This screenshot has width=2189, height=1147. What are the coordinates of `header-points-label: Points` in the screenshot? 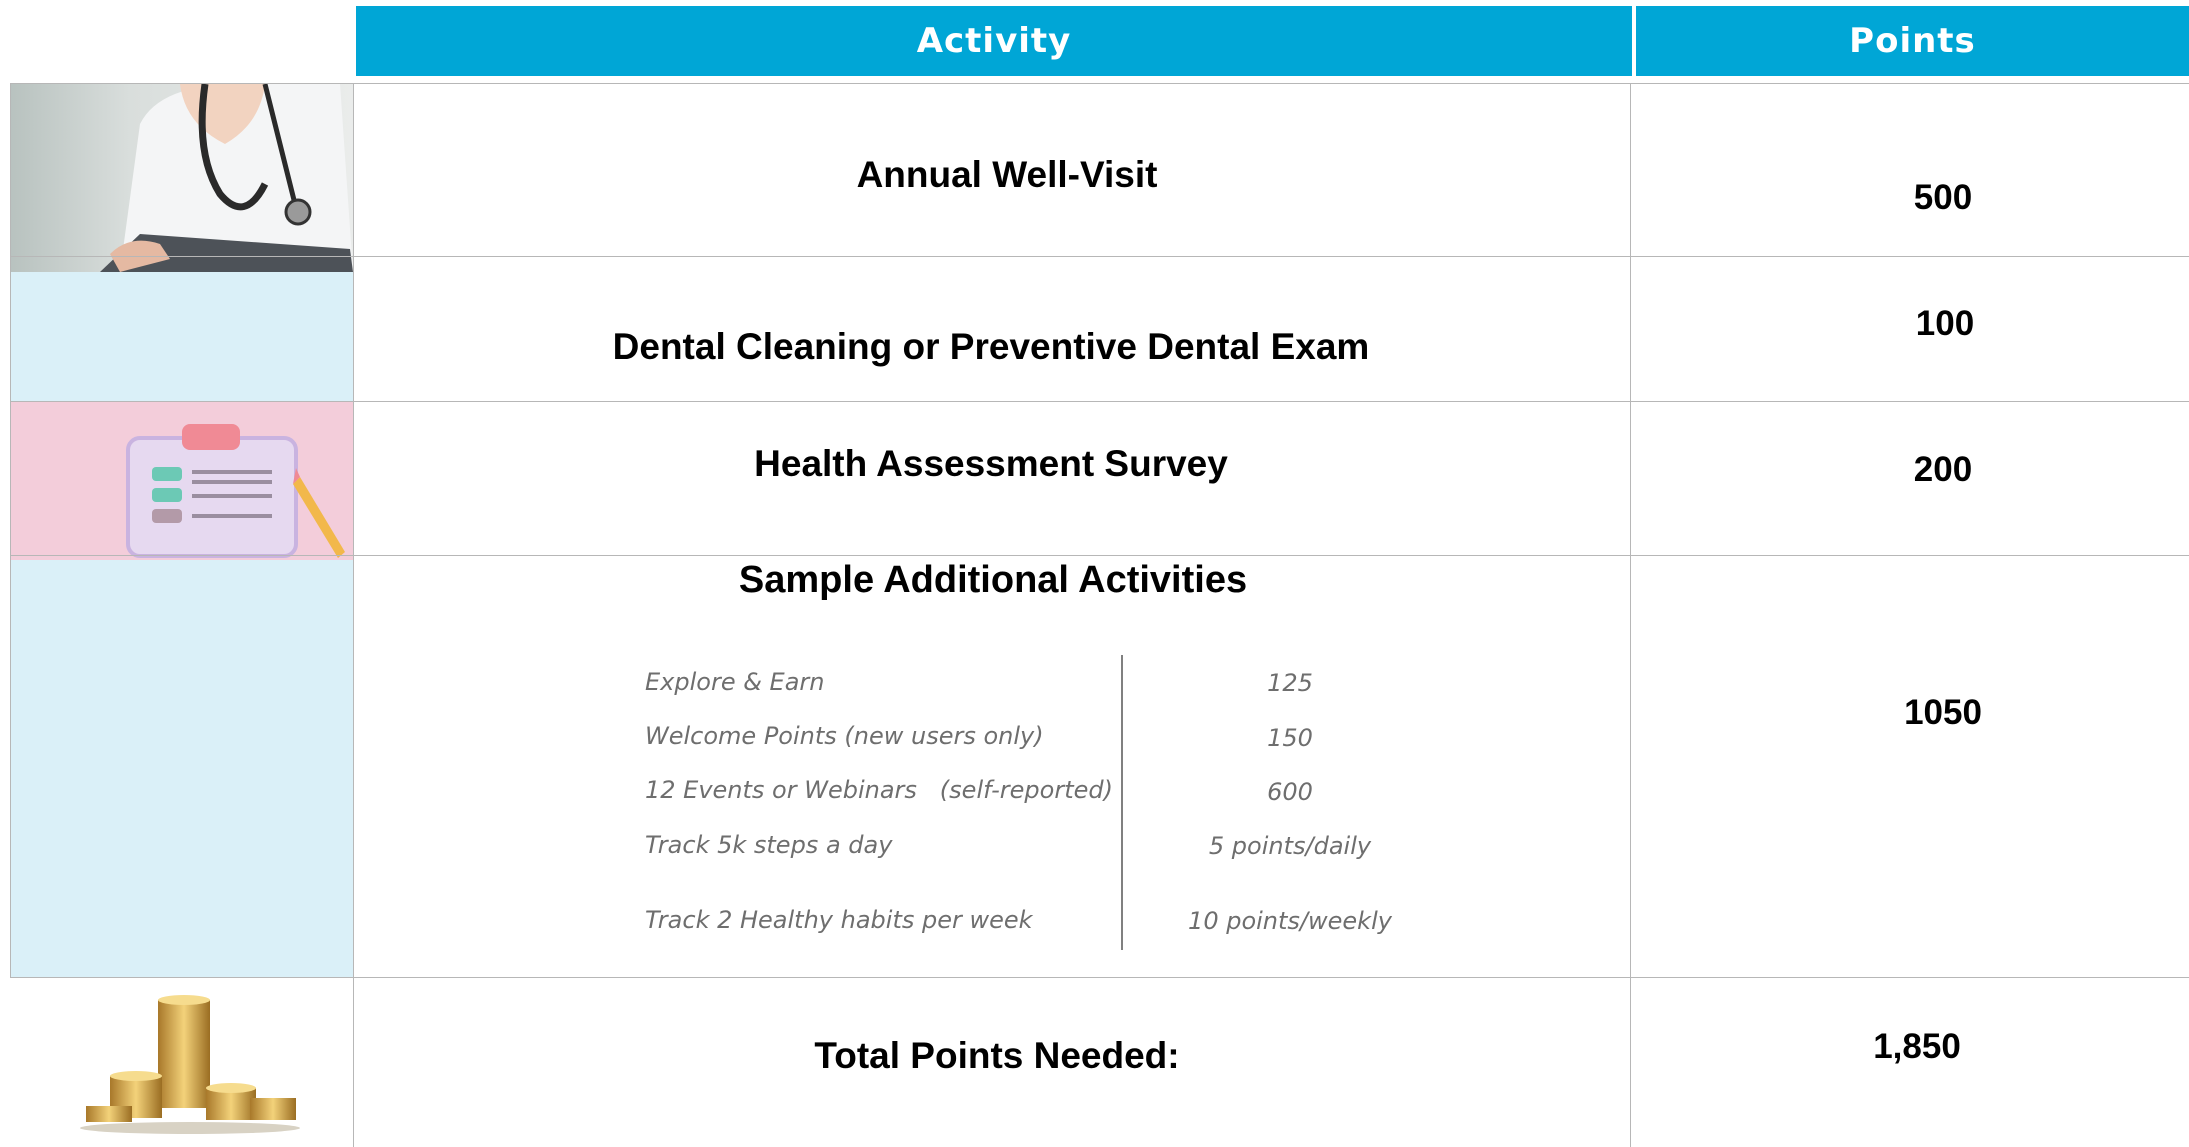 It's located at (1912, 41).